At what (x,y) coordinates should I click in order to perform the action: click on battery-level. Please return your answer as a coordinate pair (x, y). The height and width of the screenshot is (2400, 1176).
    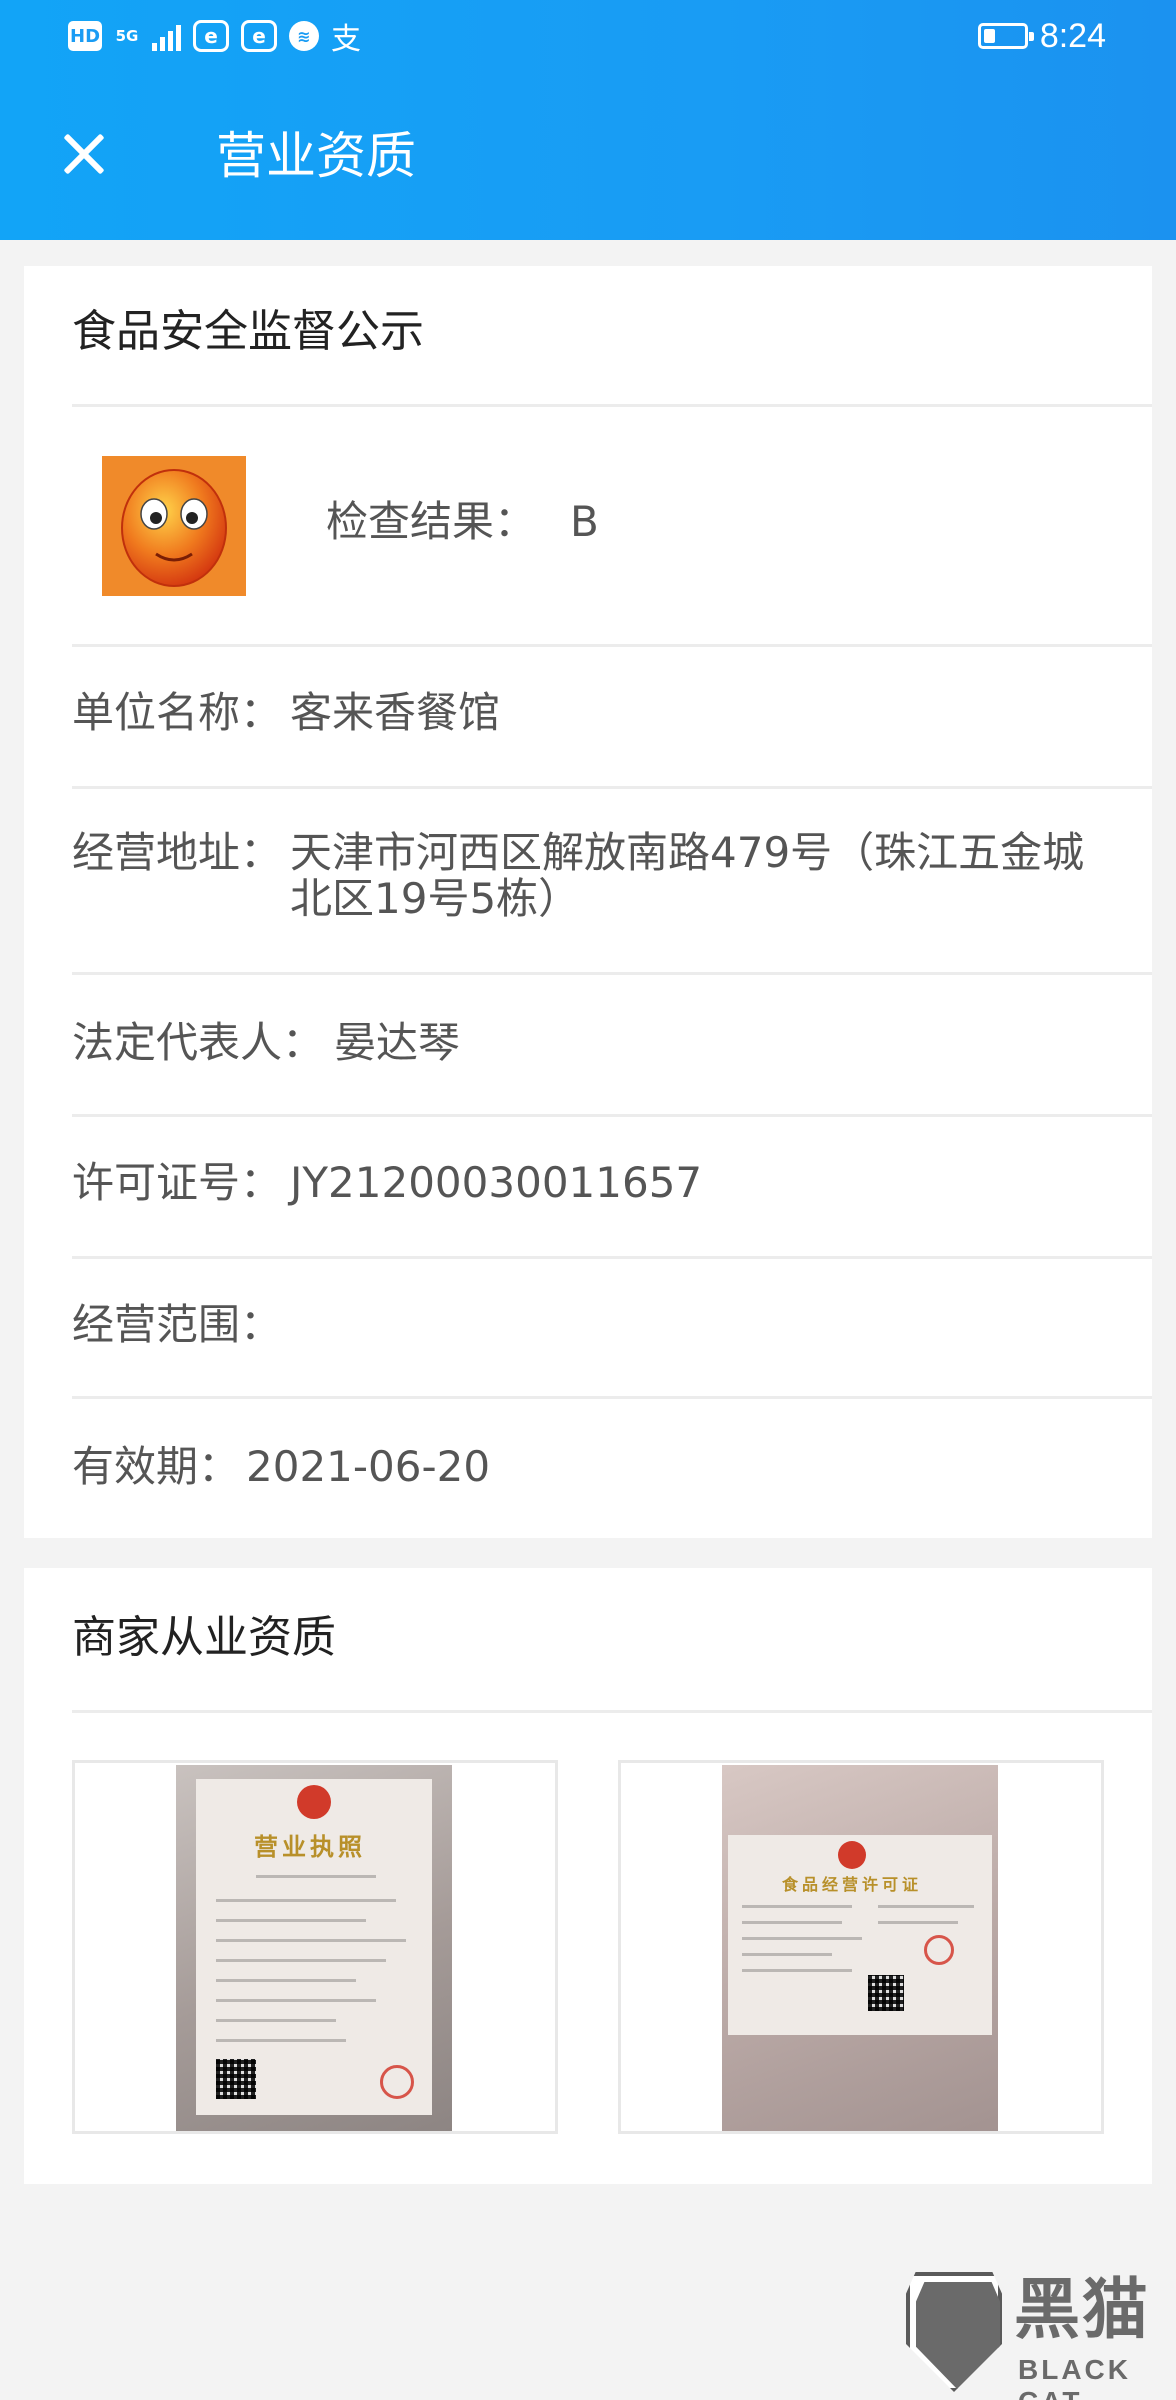
    Looking at the image, I should click on (989, 36).